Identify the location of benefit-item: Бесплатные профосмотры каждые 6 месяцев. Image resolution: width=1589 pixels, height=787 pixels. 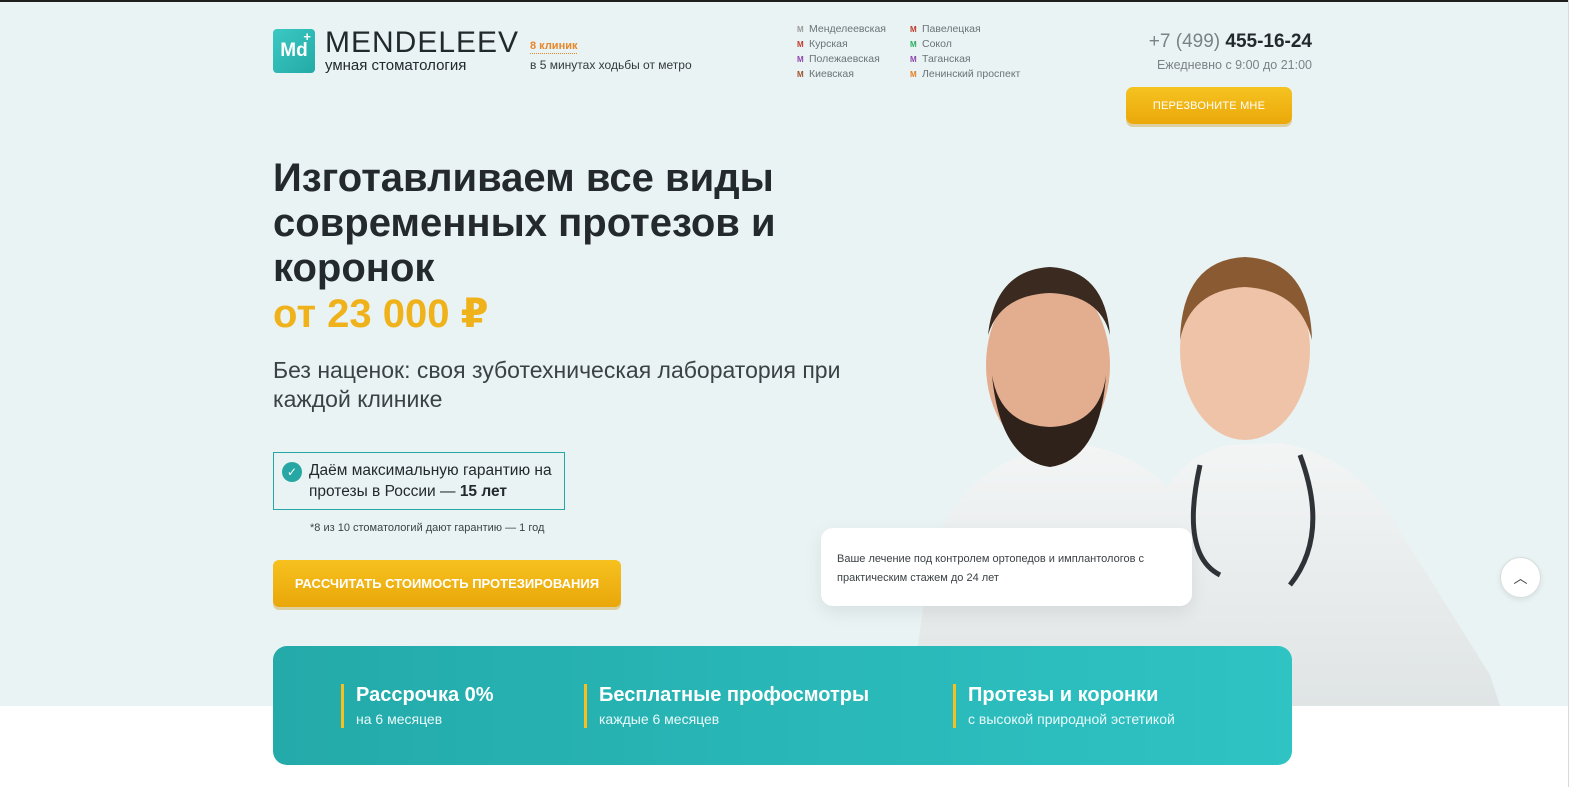
(726, 706).